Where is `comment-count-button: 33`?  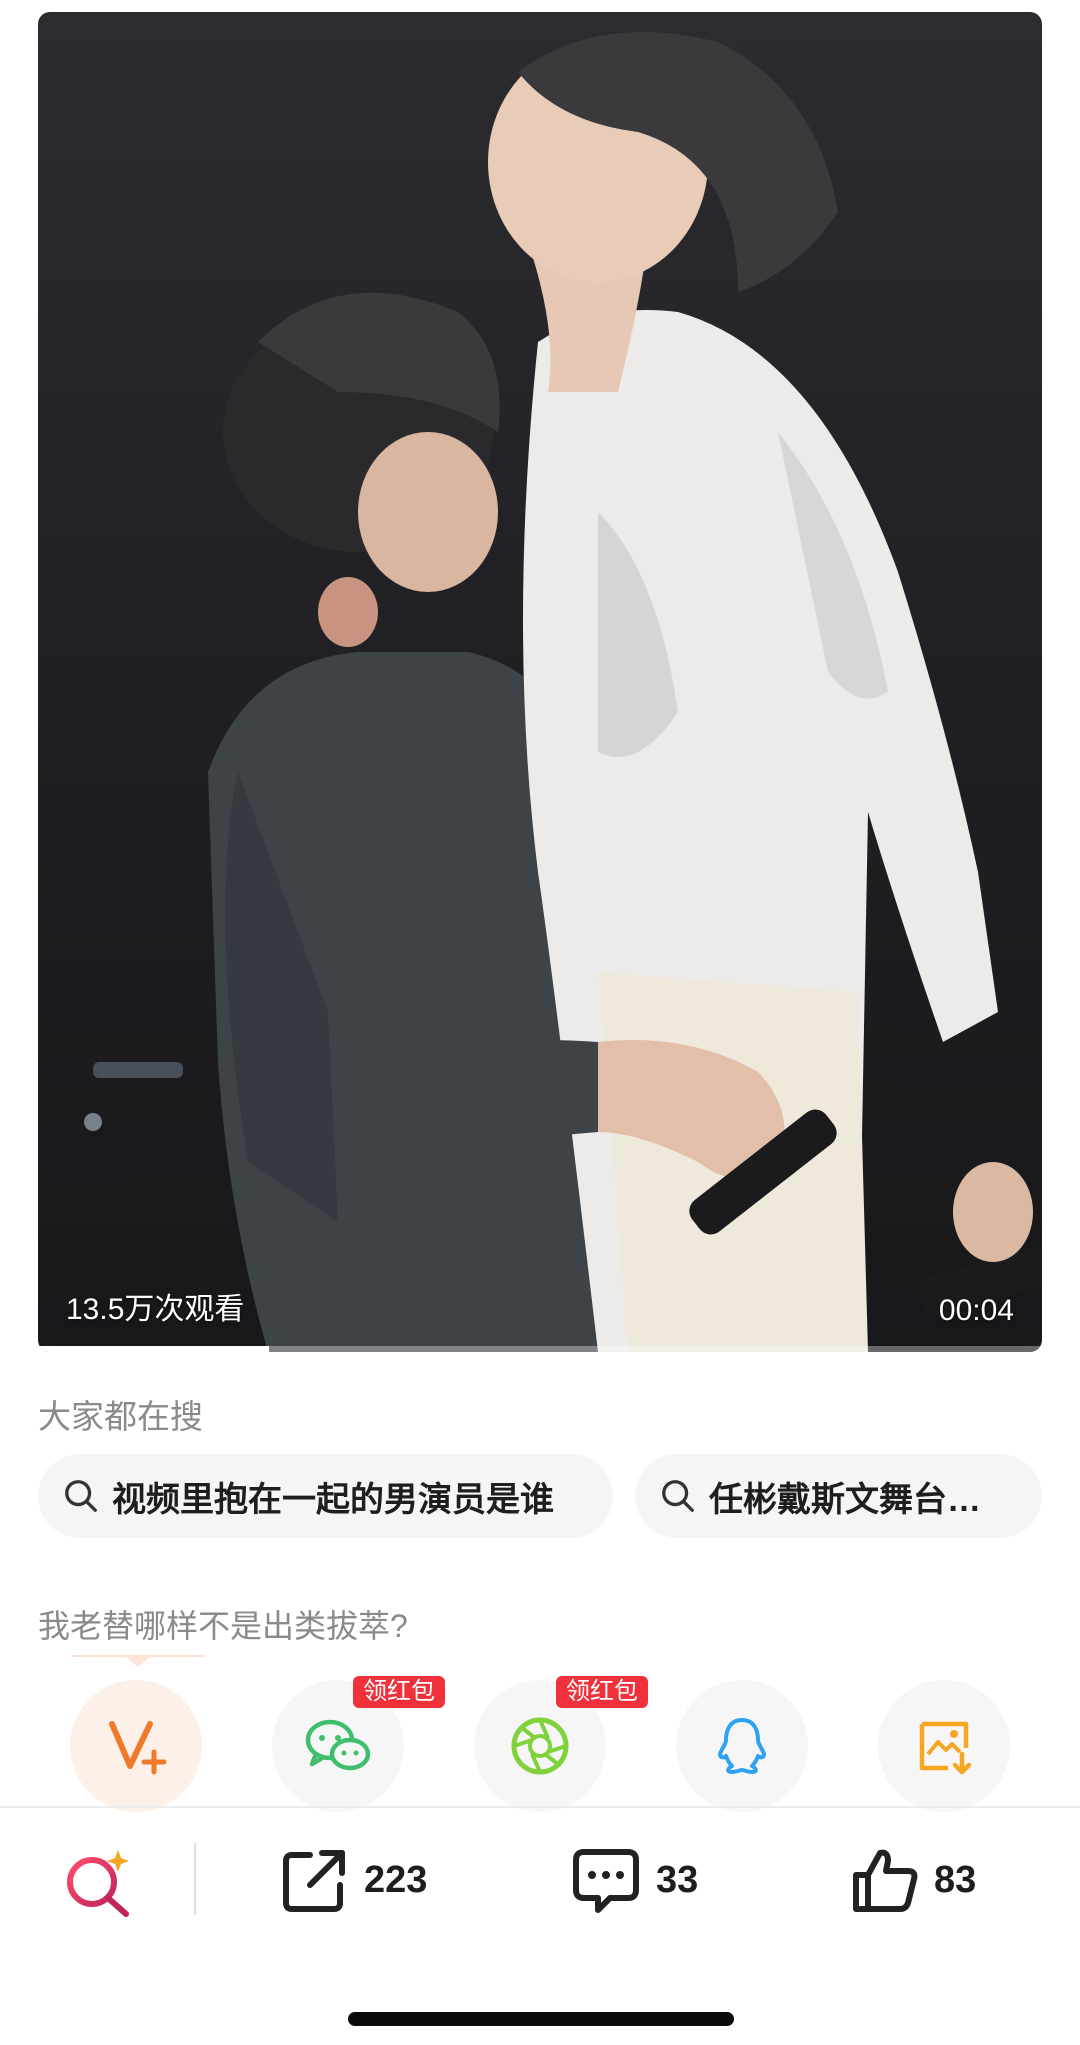
comment-count-button: 33 is located at coordinates (634, 1880).